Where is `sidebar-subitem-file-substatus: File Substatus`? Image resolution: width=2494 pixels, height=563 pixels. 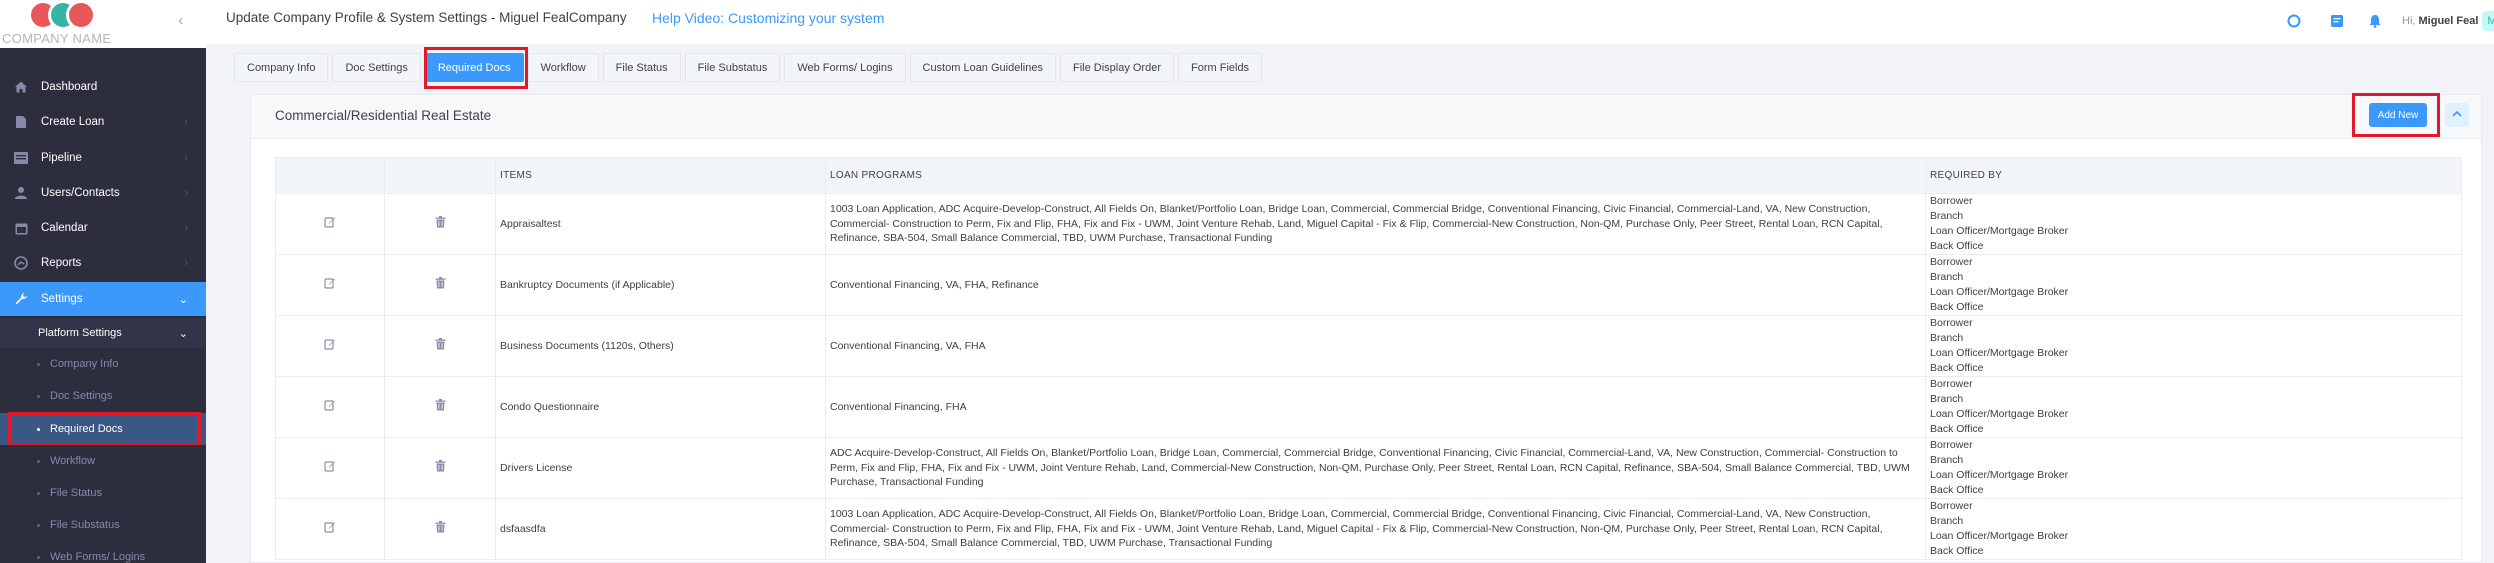
sidebar-subitem-file-substatus: File Substatus is located at coordinates (103, 525).